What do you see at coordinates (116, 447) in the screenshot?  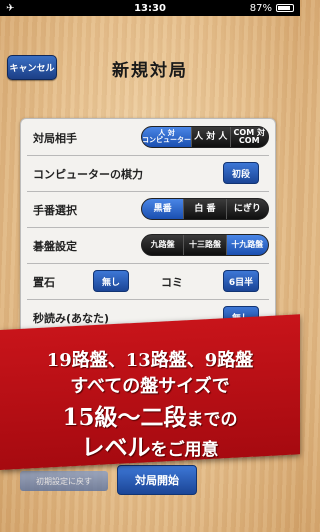 I see `banner-line-4-emphasis: レベル` at bounding box center [116, 447].